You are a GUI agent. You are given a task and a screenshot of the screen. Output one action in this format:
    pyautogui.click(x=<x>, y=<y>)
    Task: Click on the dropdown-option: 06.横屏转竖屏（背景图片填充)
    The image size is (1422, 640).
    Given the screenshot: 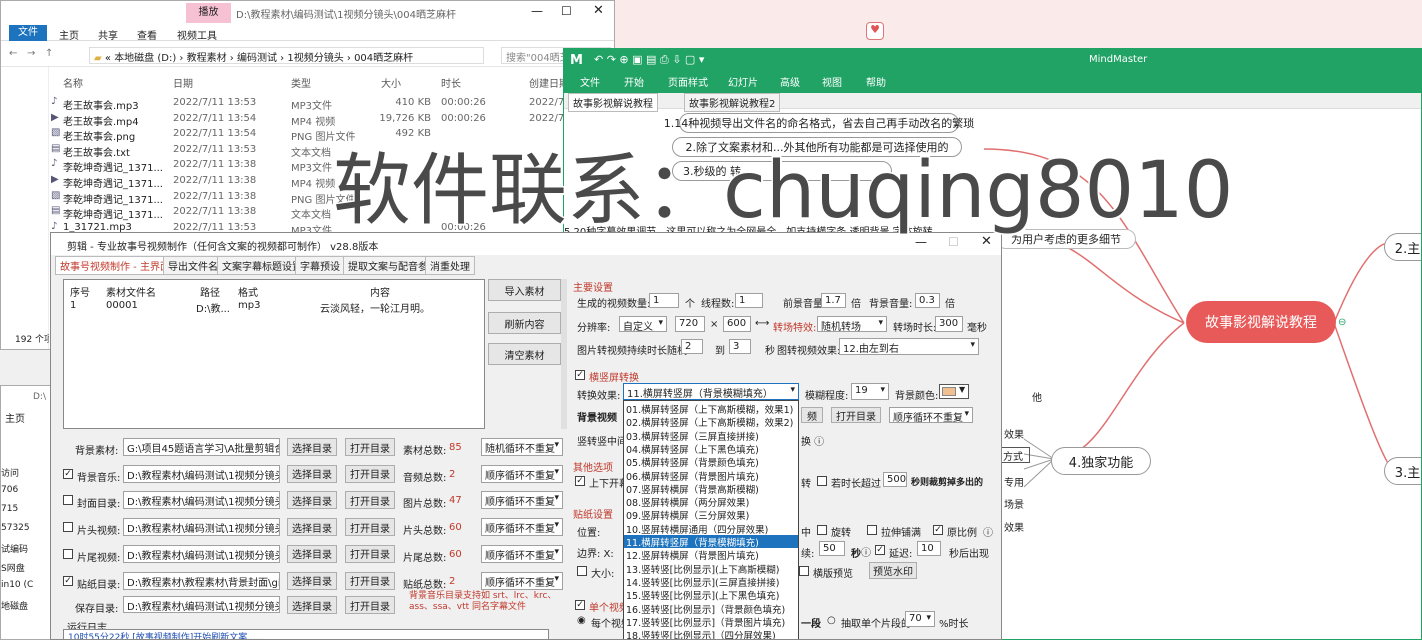 What is the action you would take?
    pyautogui.click(x=711, y=475)
    